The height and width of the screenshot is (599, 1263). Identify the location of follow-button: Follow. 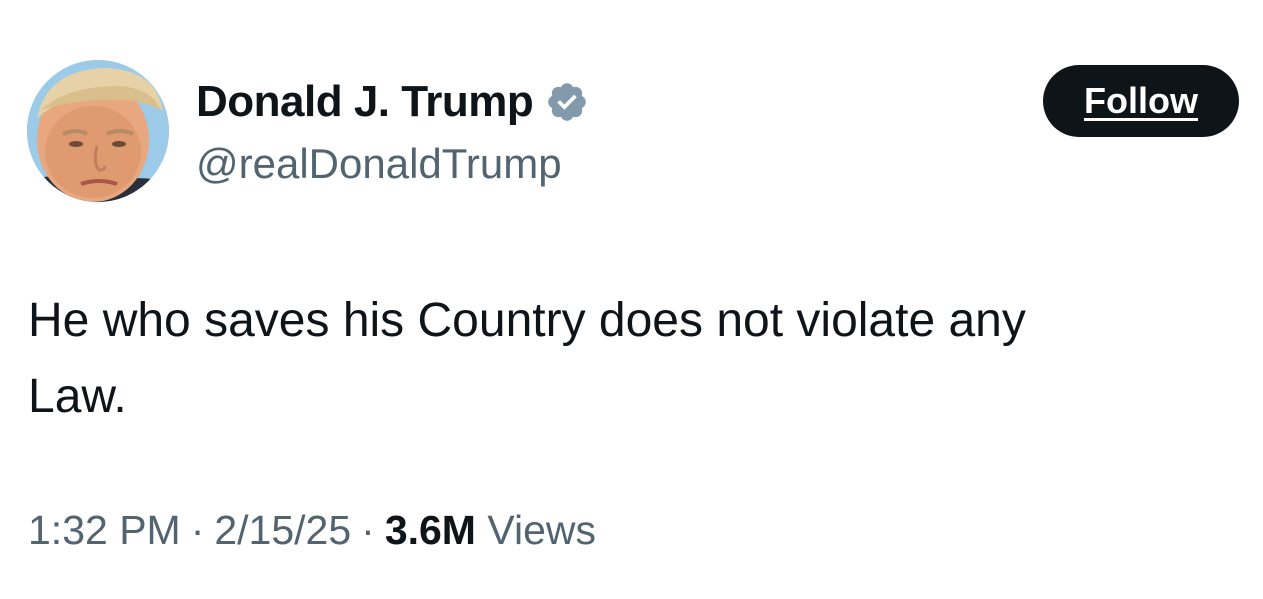
(1141, 101).